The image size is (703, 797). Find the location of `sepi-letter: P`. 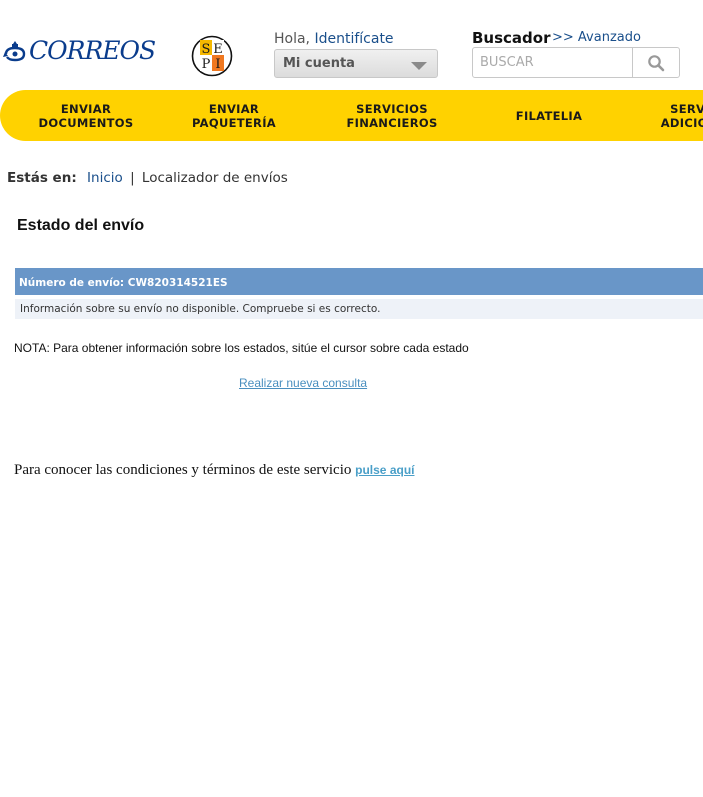

sepi-letter: P is located at coordinates (206, 64).